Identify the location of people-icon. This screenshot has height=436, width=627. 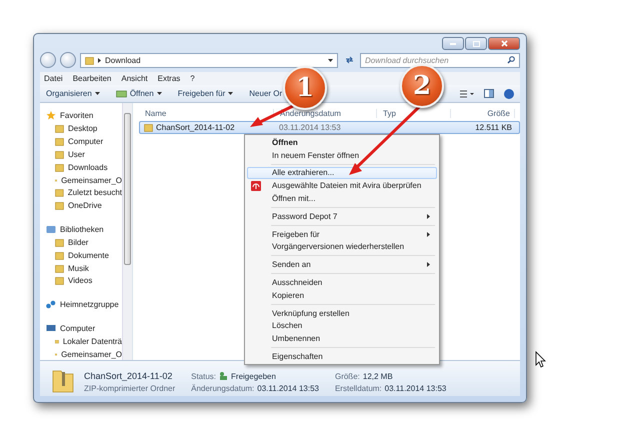
(223, 376).